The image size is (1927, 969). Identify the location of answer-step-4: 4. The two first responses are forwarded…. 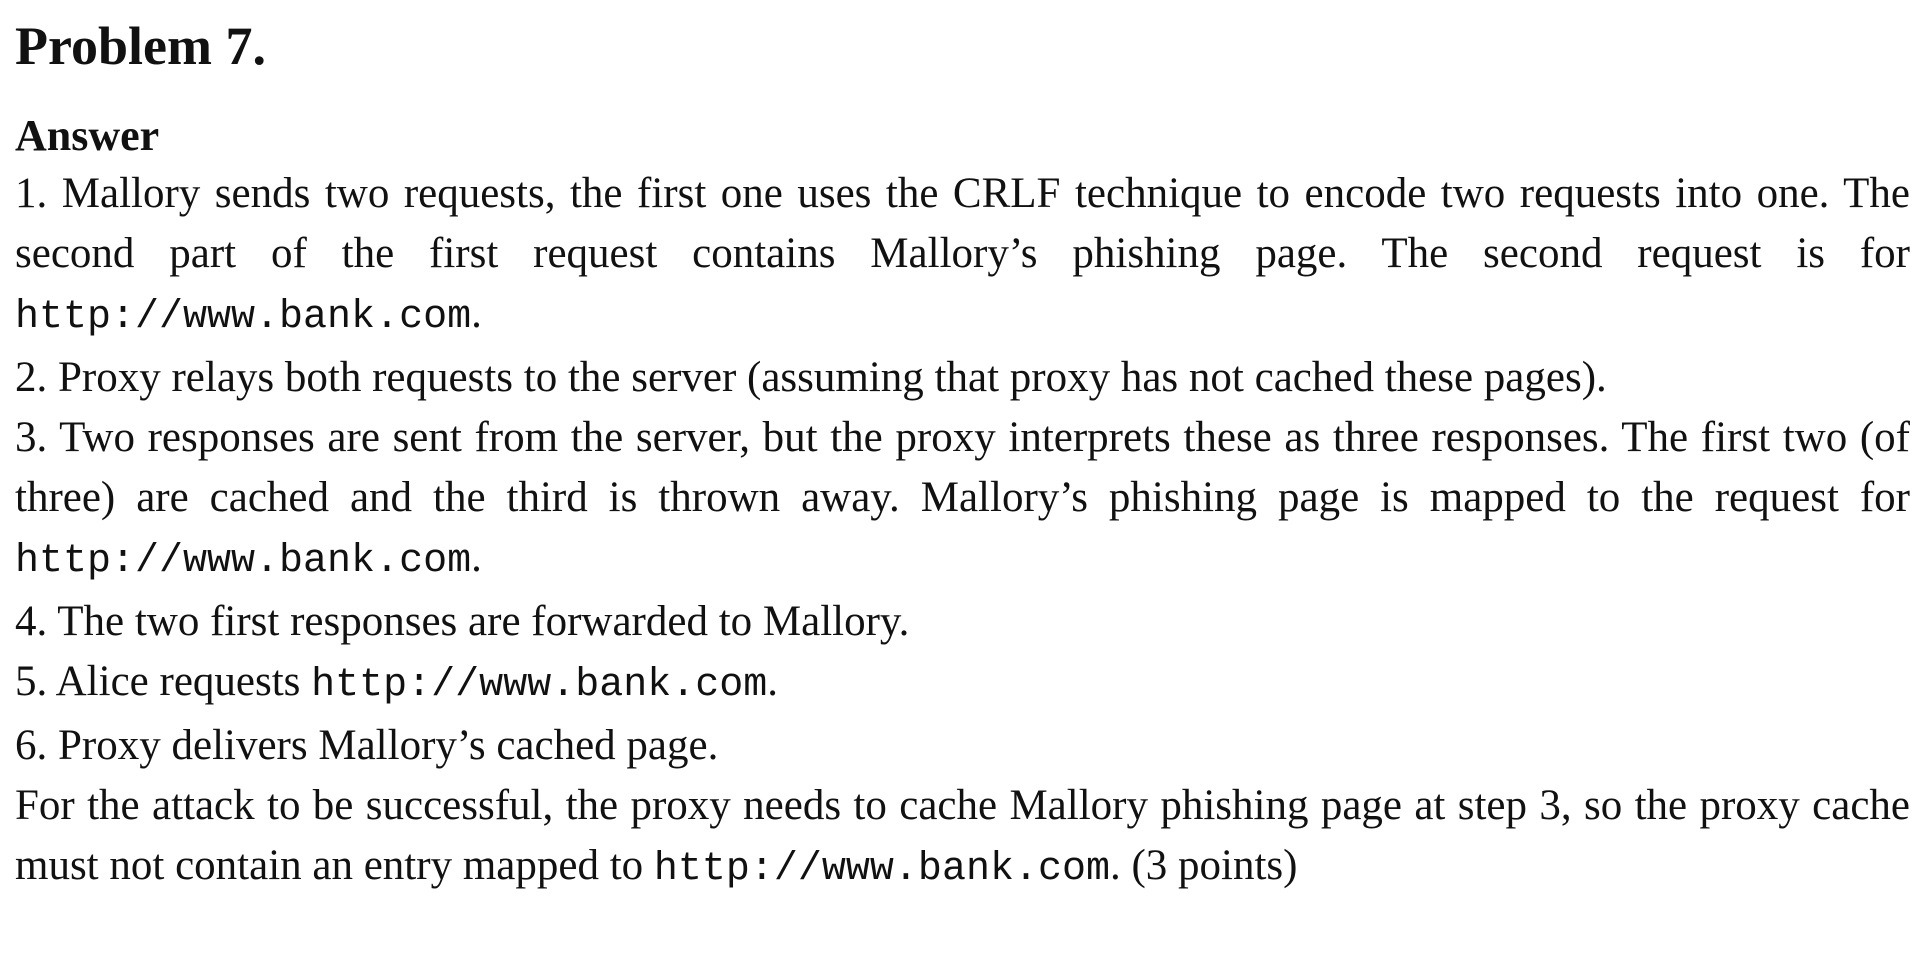
(462, 621).